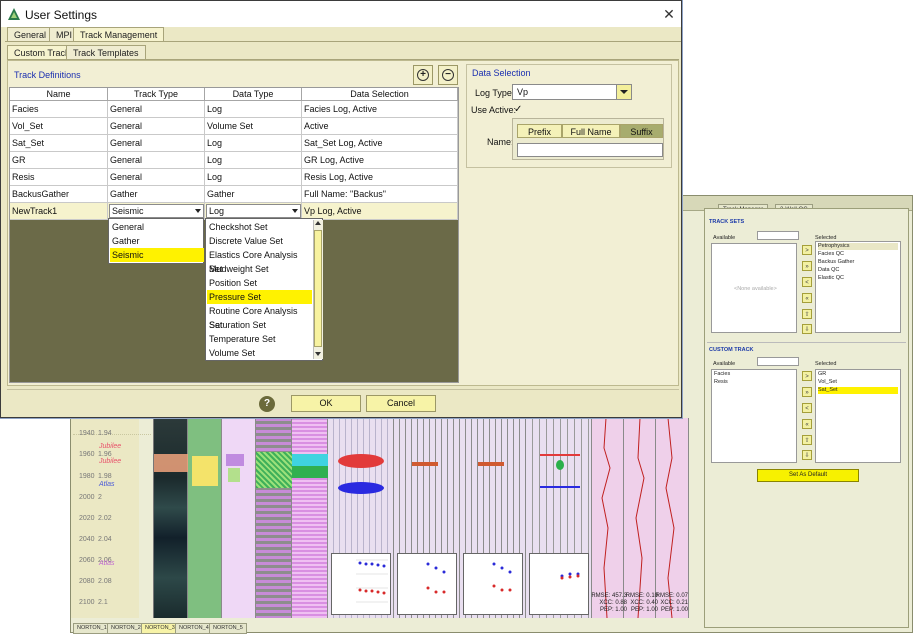 Image resolution: width=913 pixels, height=634 pixels. What do you see at coordinates (836, 262) in the screenshot?
I see `list-item: Backus Gather` at bounding box center [836, 262].